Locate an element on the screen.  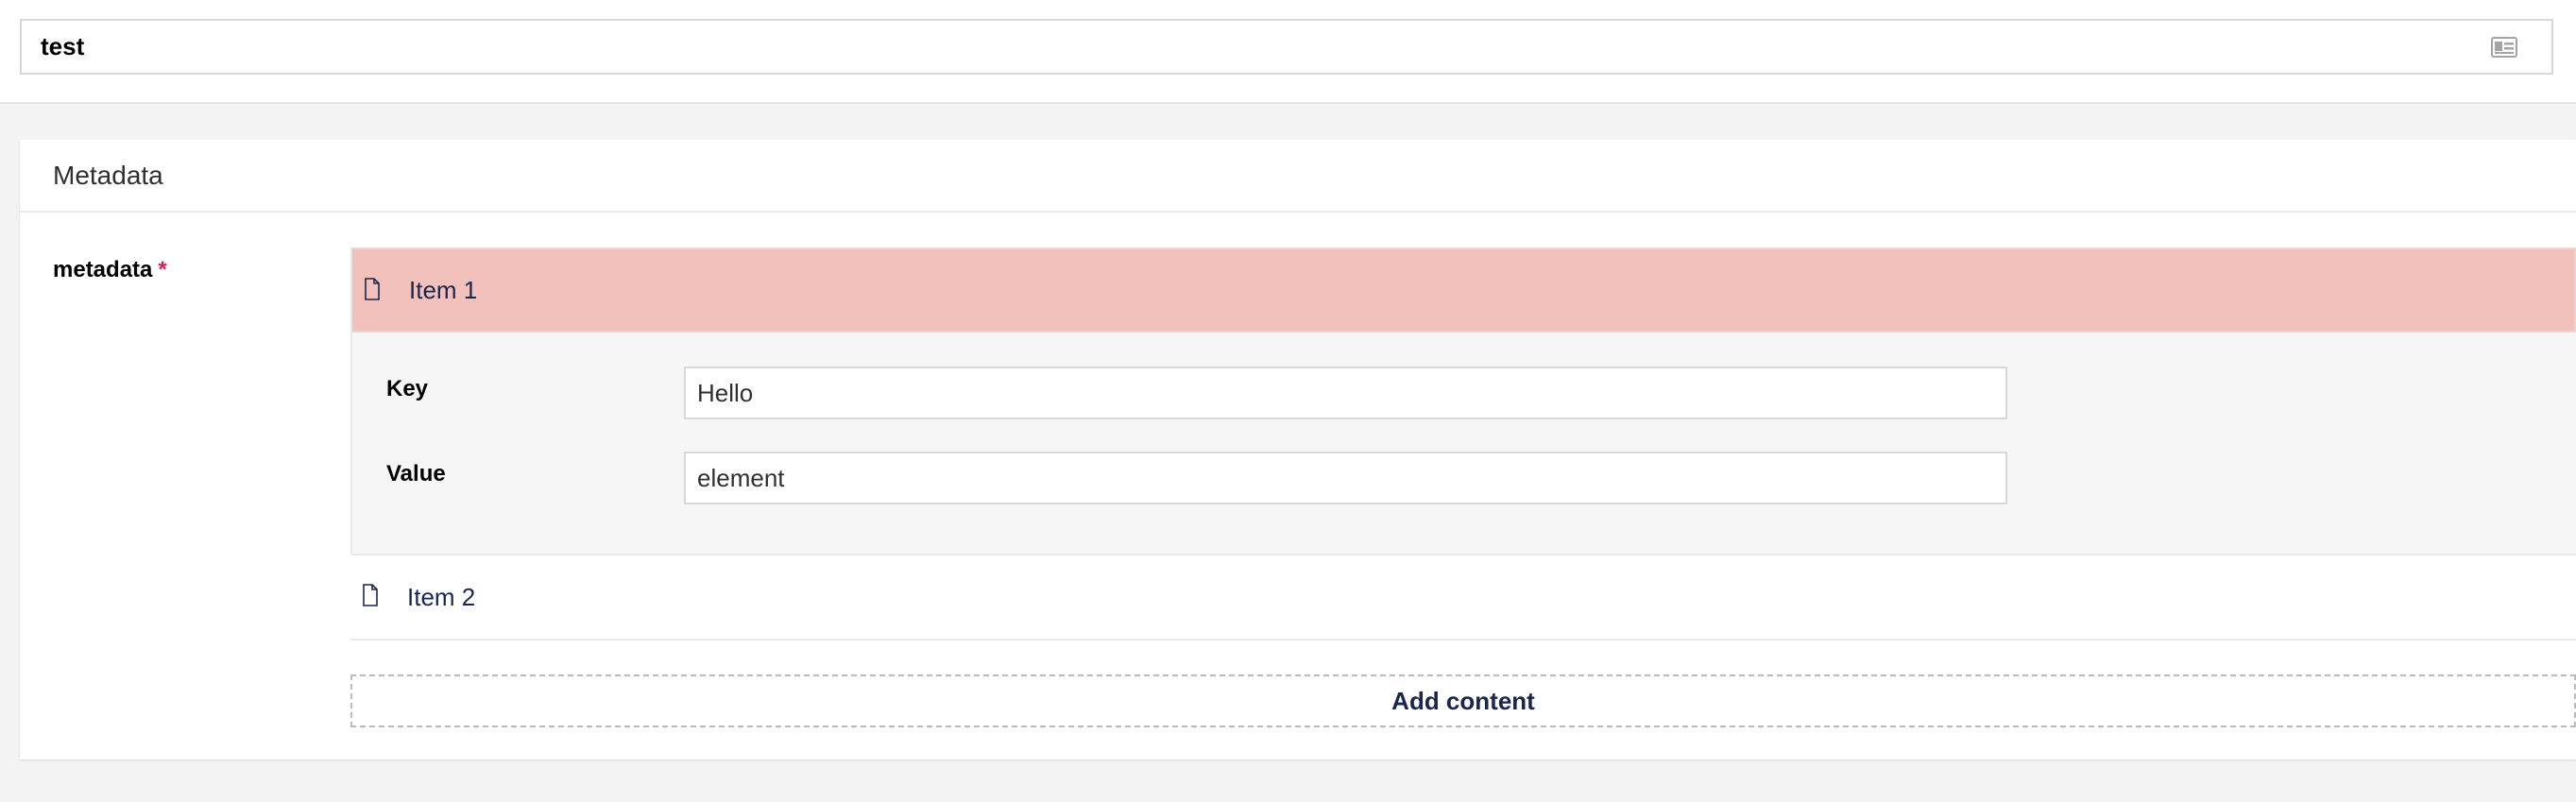
panel-title: Metadata is located at coordinates (108, 175).